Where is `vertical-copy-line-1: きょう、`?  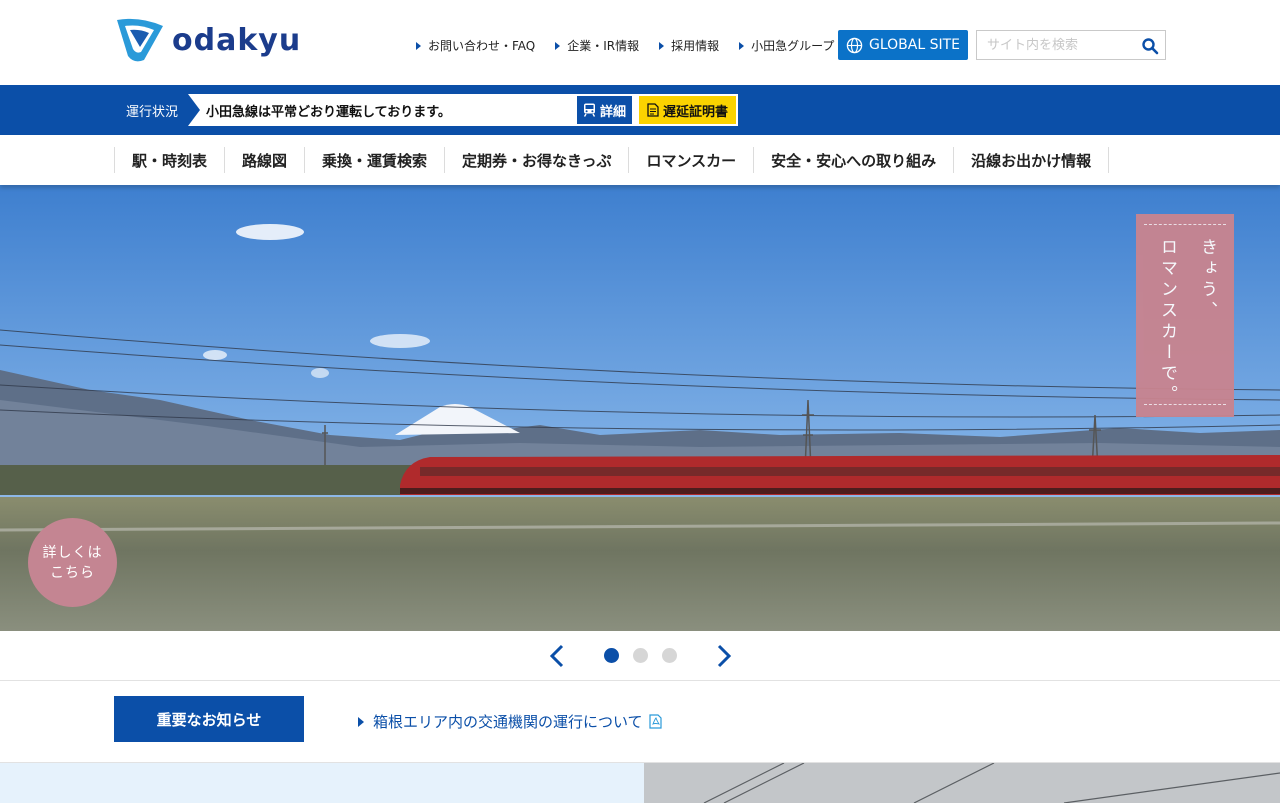
vertical-copy-line-1: きょう、 is located at coordinates (1207, 280).